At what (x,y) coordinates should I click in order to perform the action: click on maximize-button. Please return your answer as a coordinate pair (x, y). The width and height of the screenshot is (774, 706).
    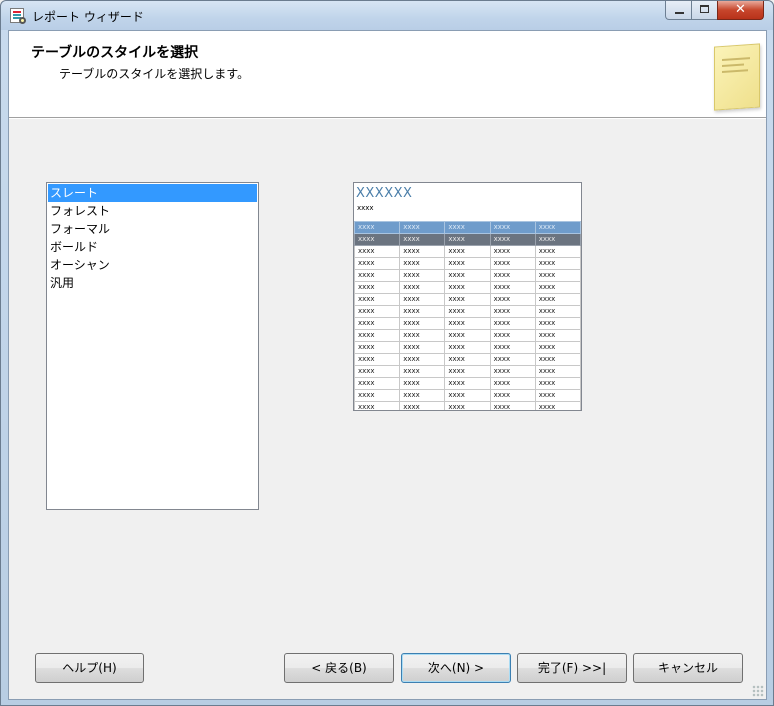
    Looking at the image, I should click on (704, 10).